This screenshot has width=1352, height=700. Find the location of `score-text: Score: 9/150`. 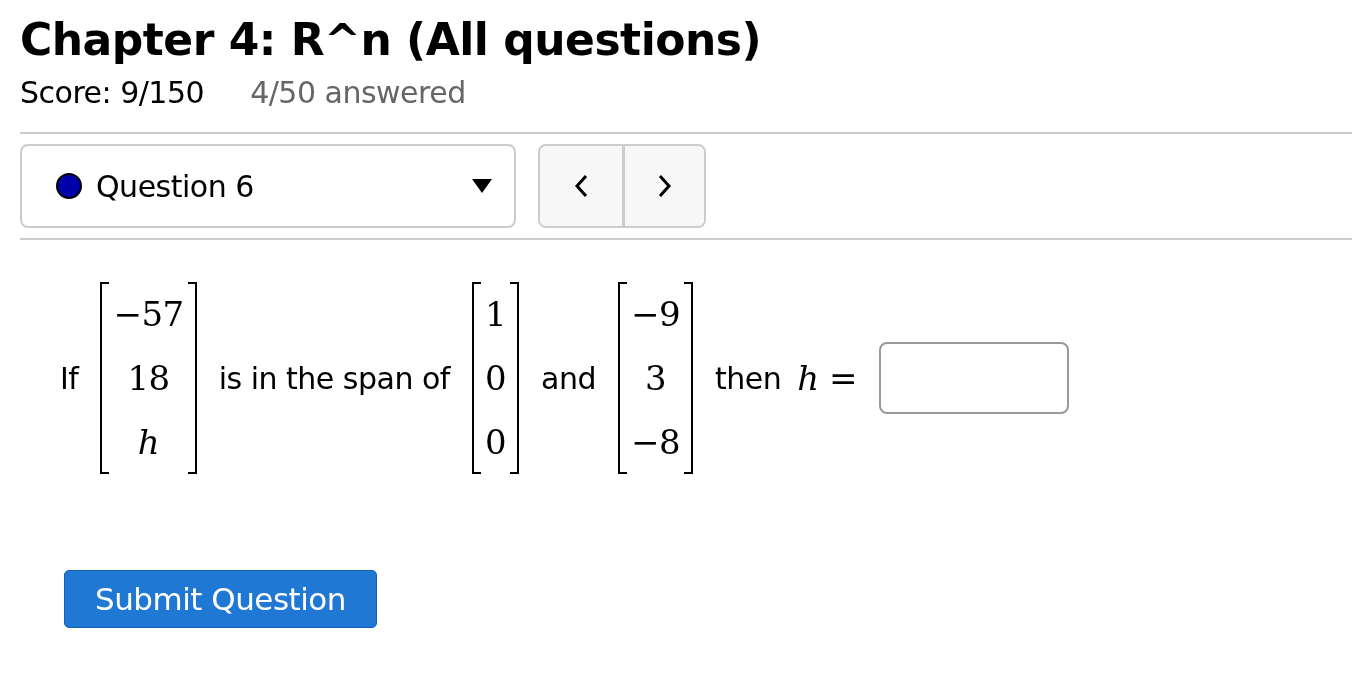

score-text: Score: 9/150 is located at coordinates (112, 92).